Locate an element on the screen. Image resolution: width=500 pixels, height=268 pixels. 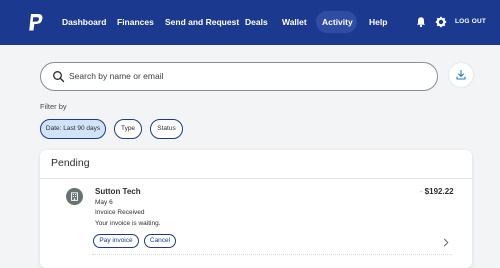
search-bar: Search by name or email is located at coordinates (239, 76).